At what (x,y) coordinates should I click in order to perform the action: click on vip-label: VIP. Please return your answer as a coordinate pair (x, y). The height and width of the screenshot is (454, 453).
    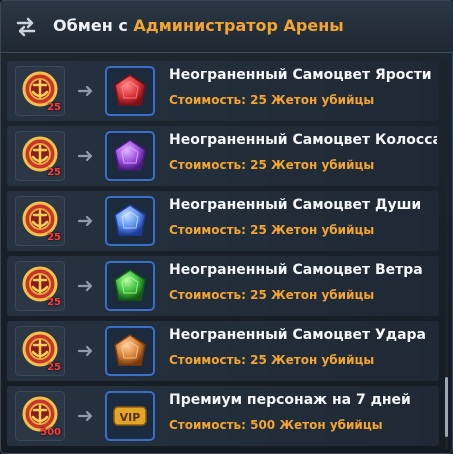
    Looking at the image, I should click on (130, 417).